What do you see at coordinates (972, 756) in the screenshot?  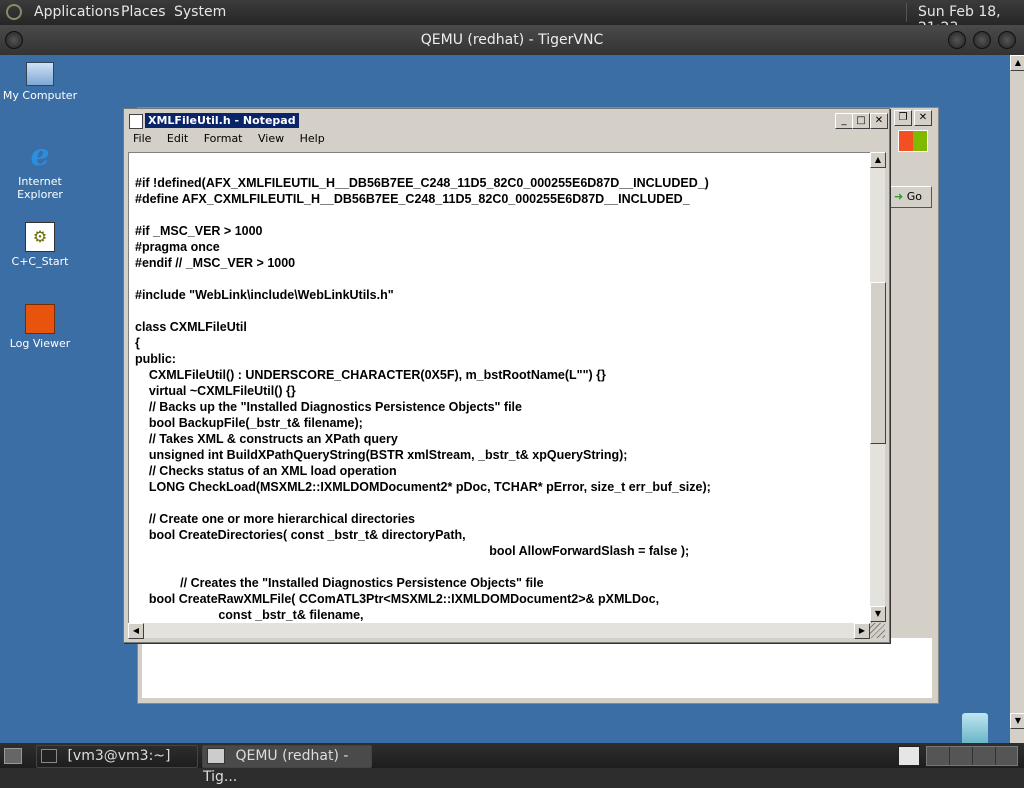 I see `workspace-switcher` at bounding box center [972, 756].